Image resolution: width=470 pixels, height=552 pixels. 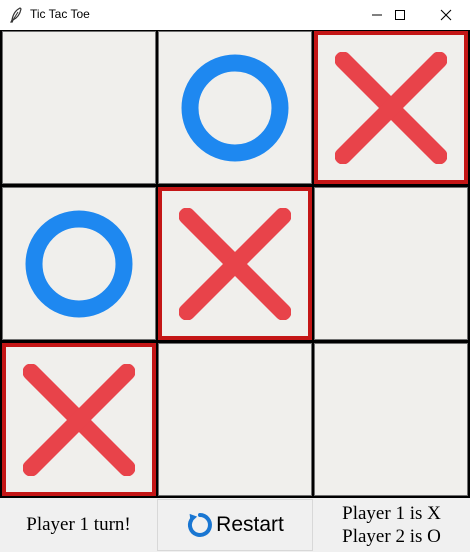 What do you see at coordinates (250, 524) in the screenshot?
I see `restart-label: Restart` at bounding box center [250, 524].